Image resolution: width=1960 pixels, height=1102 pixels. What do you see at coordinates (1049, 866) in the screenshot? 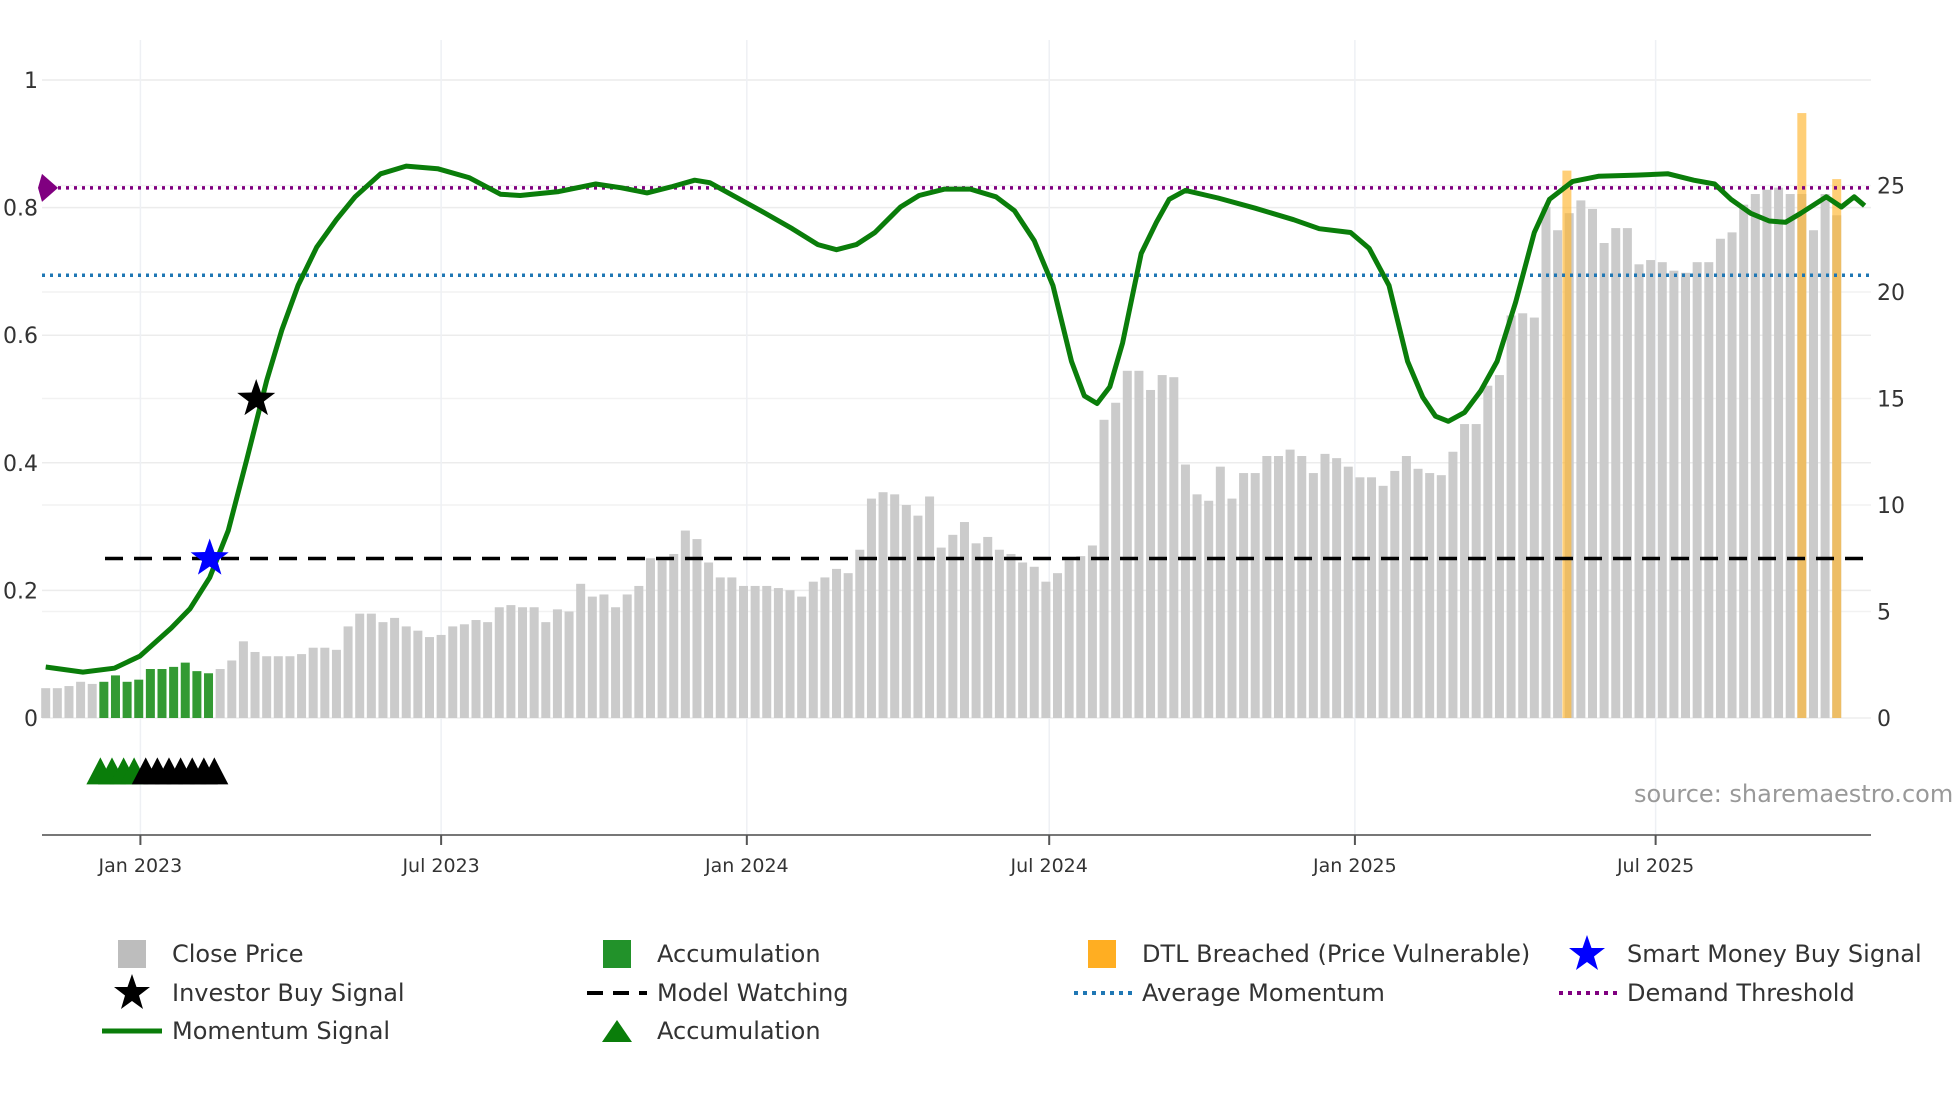
I see `x-tick-label: Jul 2024` at bounding box center [1049, 866].